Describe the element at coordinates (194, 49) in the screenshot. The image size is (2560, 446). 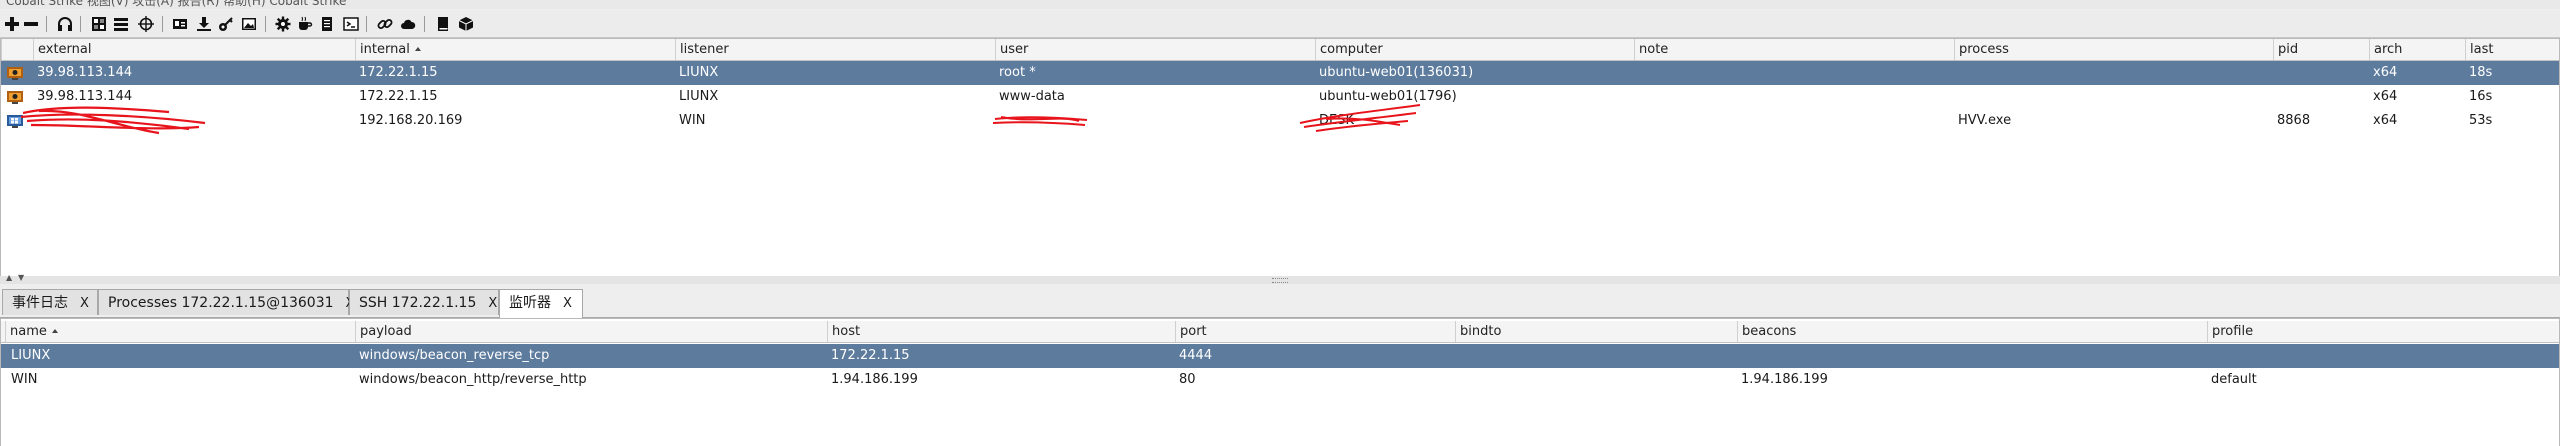
I see `column-header-external: external` at that location.